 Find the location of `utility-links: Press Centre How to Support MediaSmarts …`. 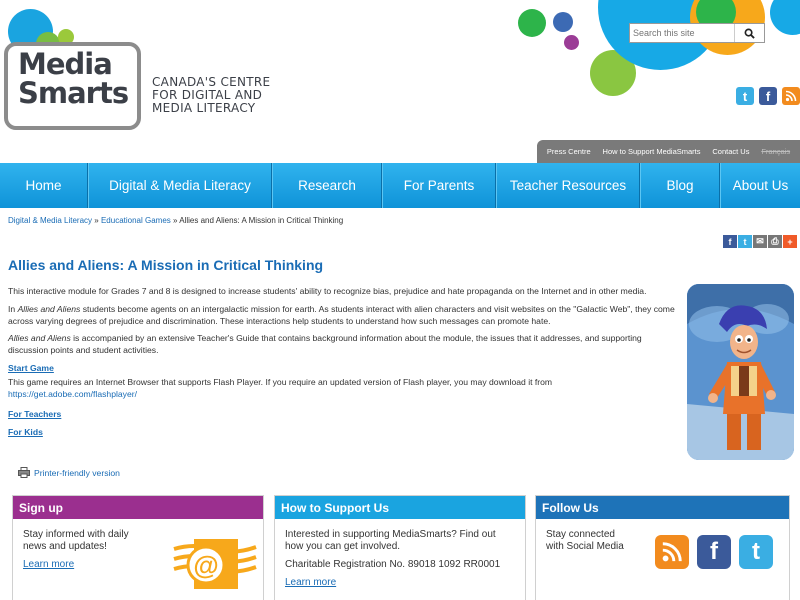

utility-links: Press Centre How to Support MediaSmarts … is located at coordinates (668, 151).